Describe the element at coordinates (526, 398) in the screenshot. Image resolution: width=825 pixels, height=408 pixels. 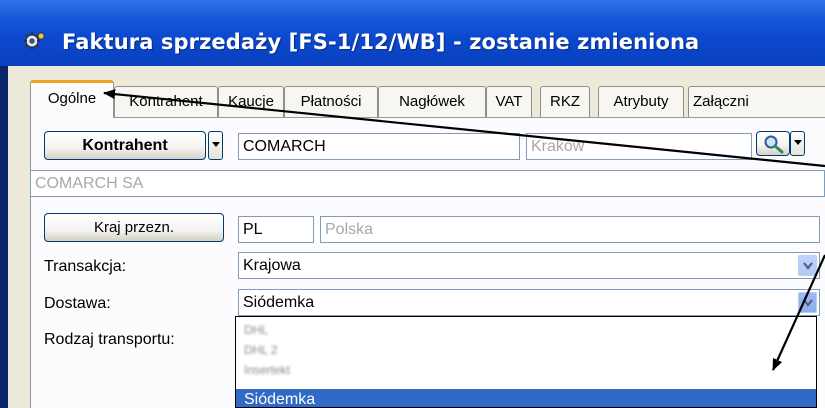
I see `list-item-selected: Siódemka` at that location.